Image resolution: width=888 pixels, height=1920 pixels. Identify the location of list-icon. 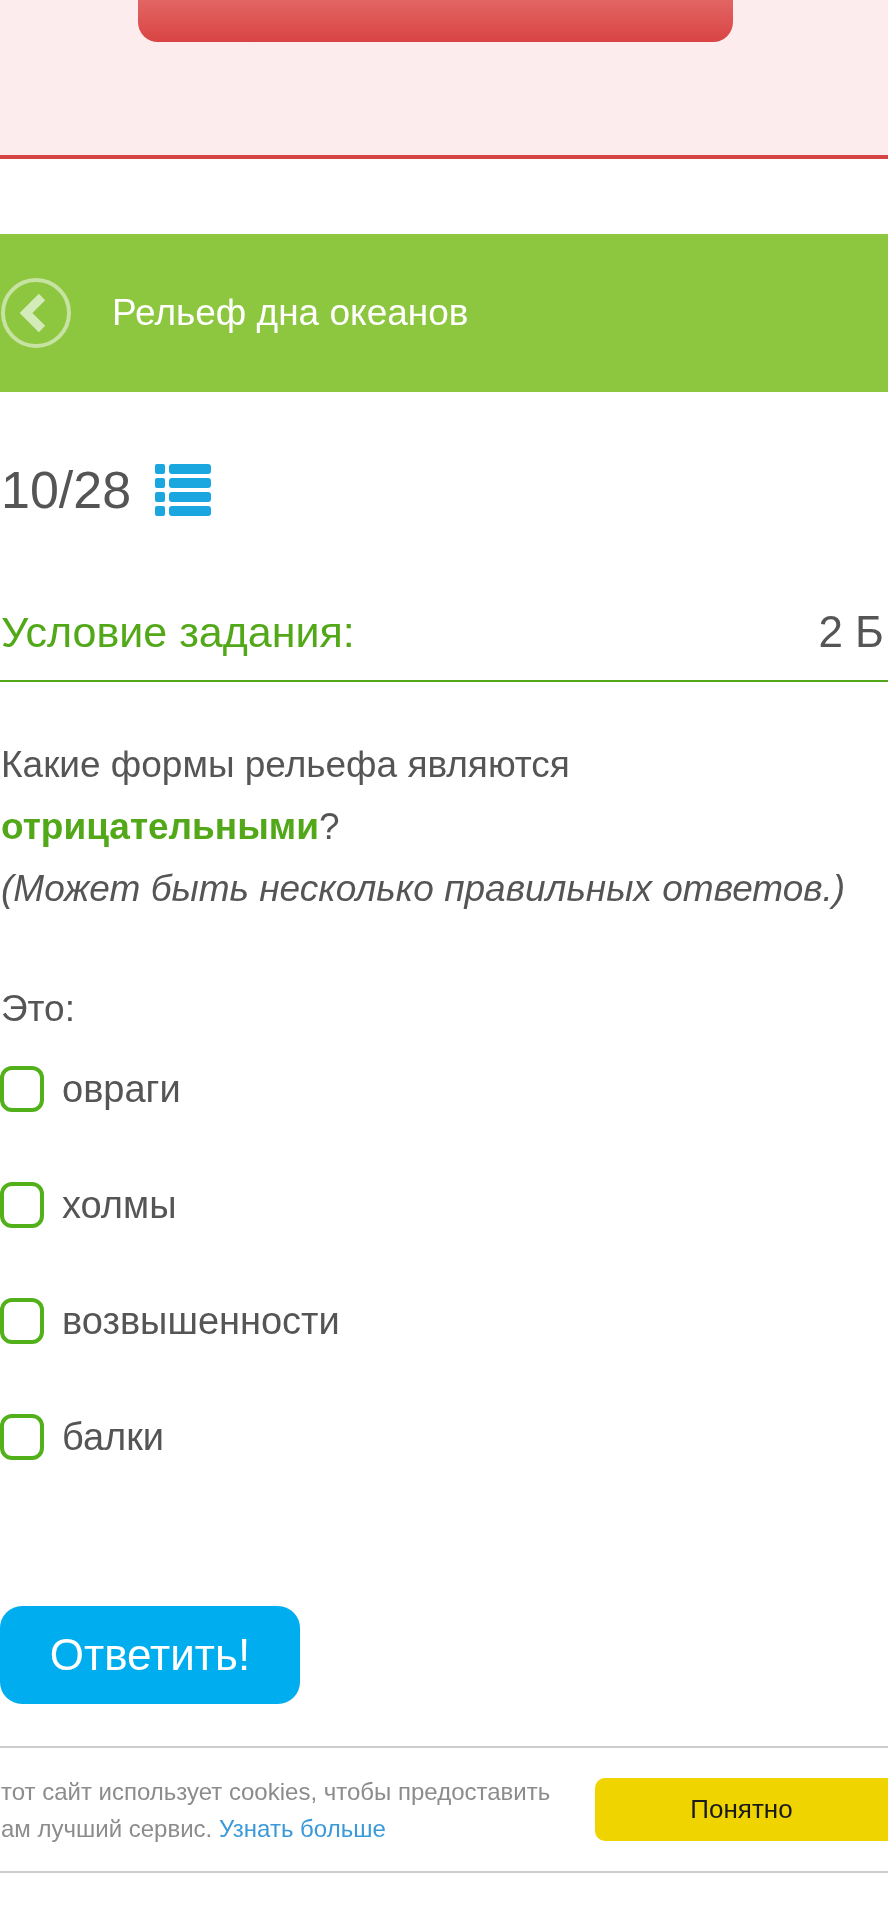
(183, 490).